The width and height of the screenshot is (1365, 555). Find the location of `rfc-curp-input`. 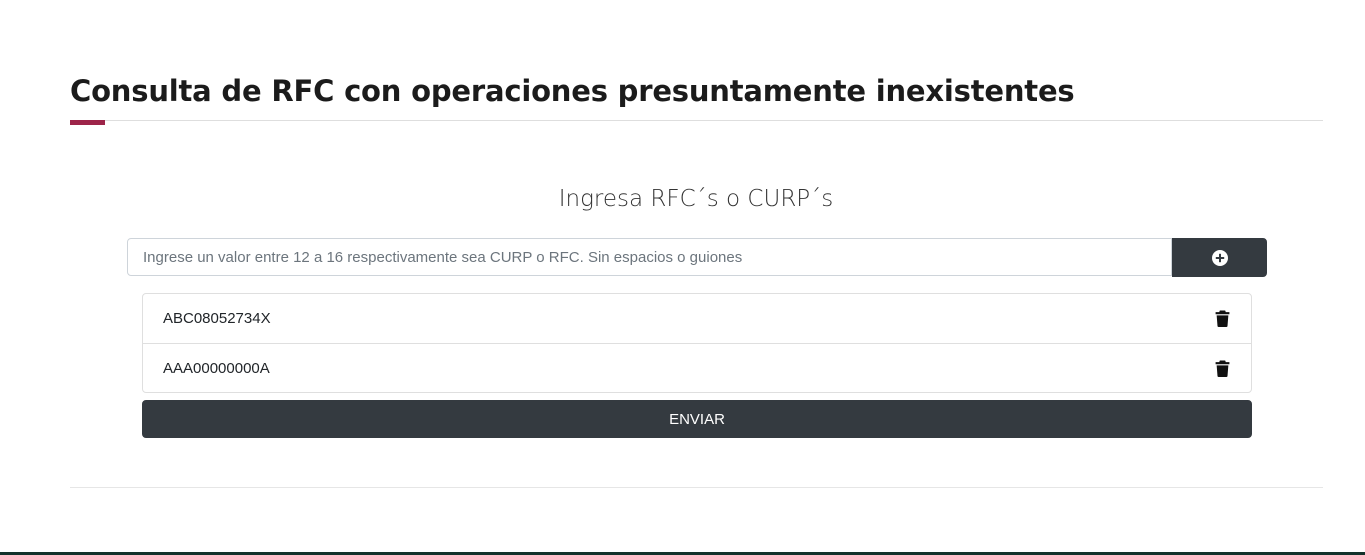

rfc-curp-input is located at coordinates (649, 257).